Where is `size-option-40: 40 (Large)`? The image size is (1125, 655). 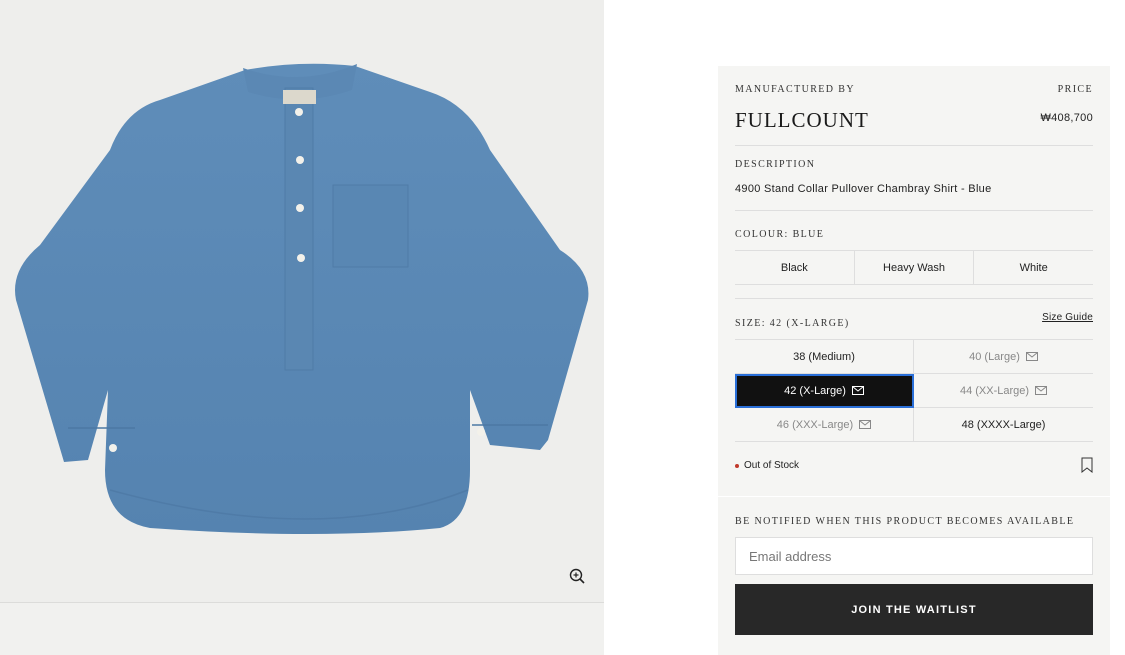
size-option-40: 40 (Large) is located at coordinates (1003, 357).